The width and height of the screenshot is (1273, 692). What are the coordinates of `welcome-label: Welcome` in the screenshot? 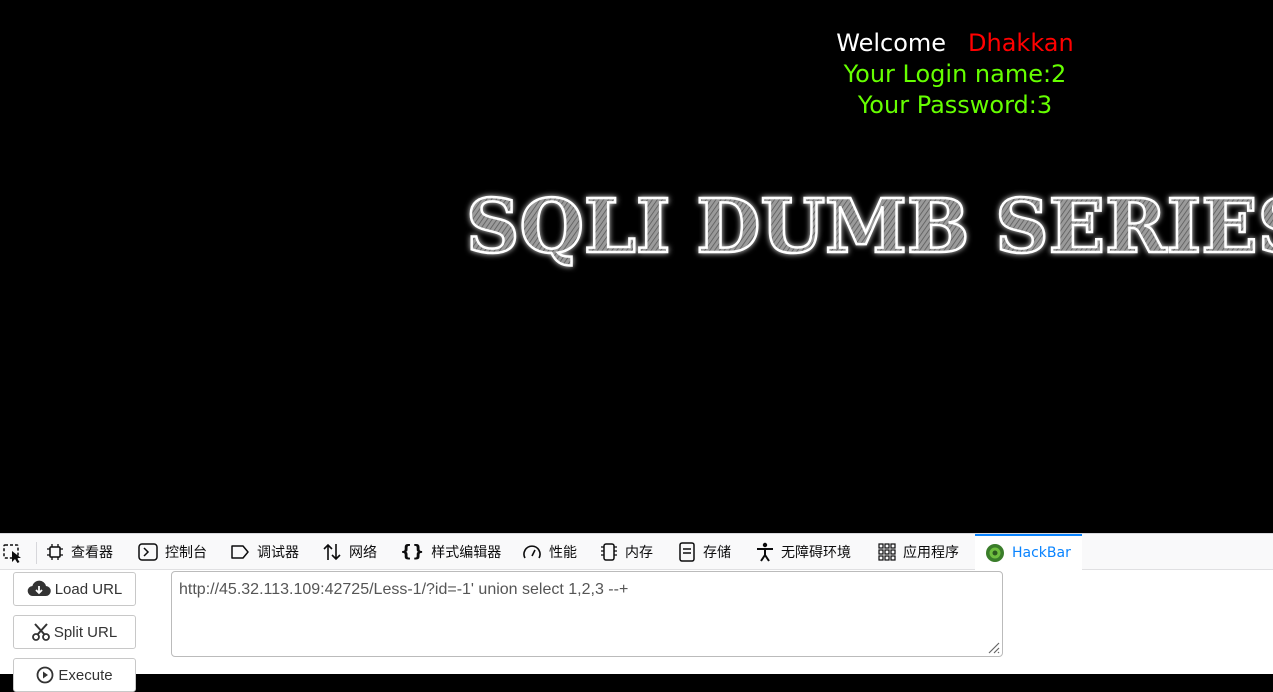 It's located at (891, 43).